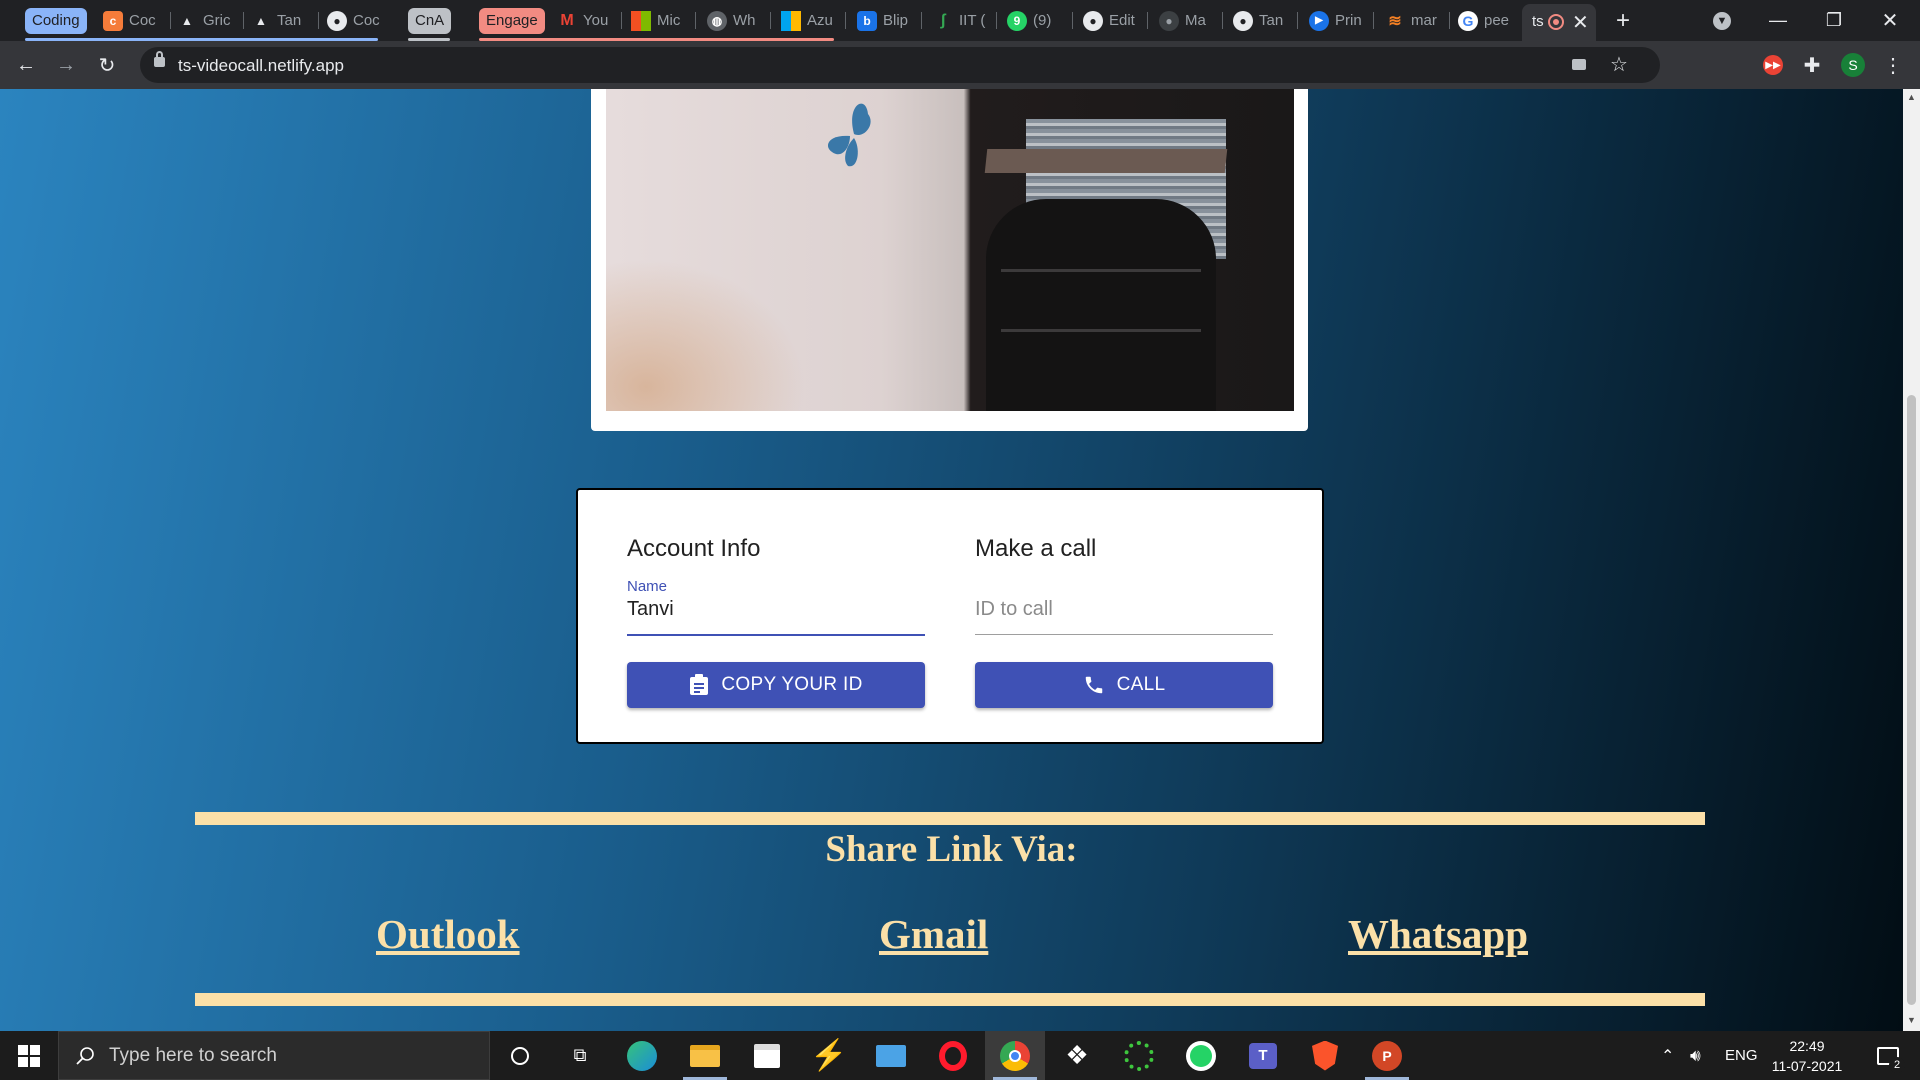  I want to click on tab-blip: b Blip, so click(886, 20).